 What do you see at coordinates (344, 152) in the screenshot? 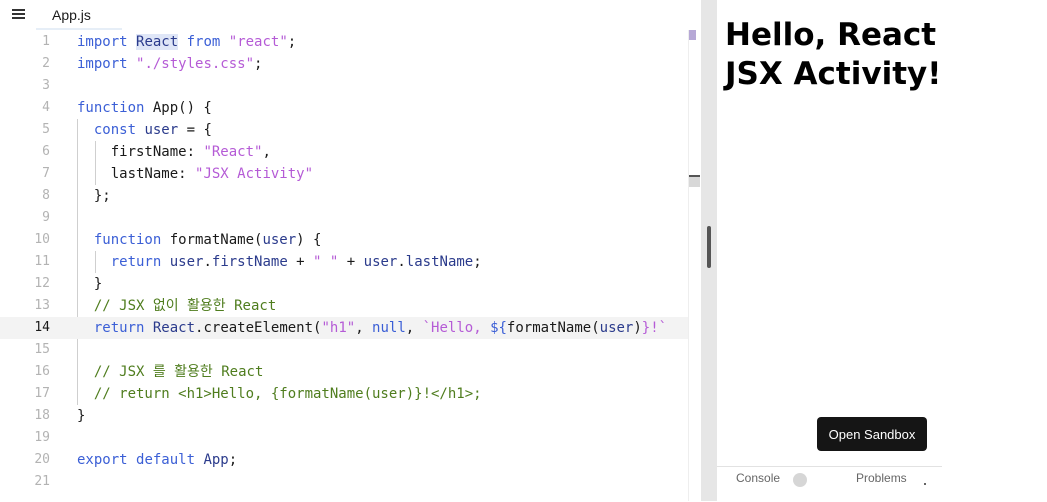
I see `code-line: 6 firstName: "React",` at bounding box center [344, 152].